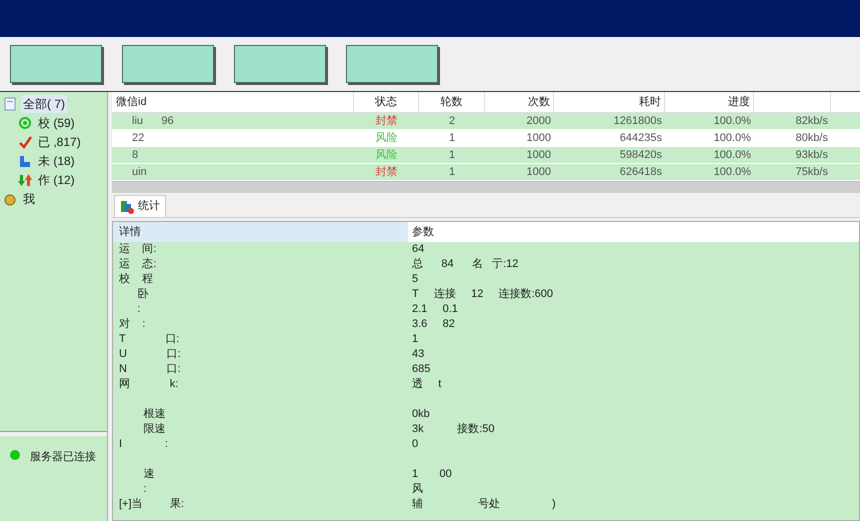 This screenshot has width=860, height=521. I want to click on table-cell-text: 626418s, so click(640, 172).